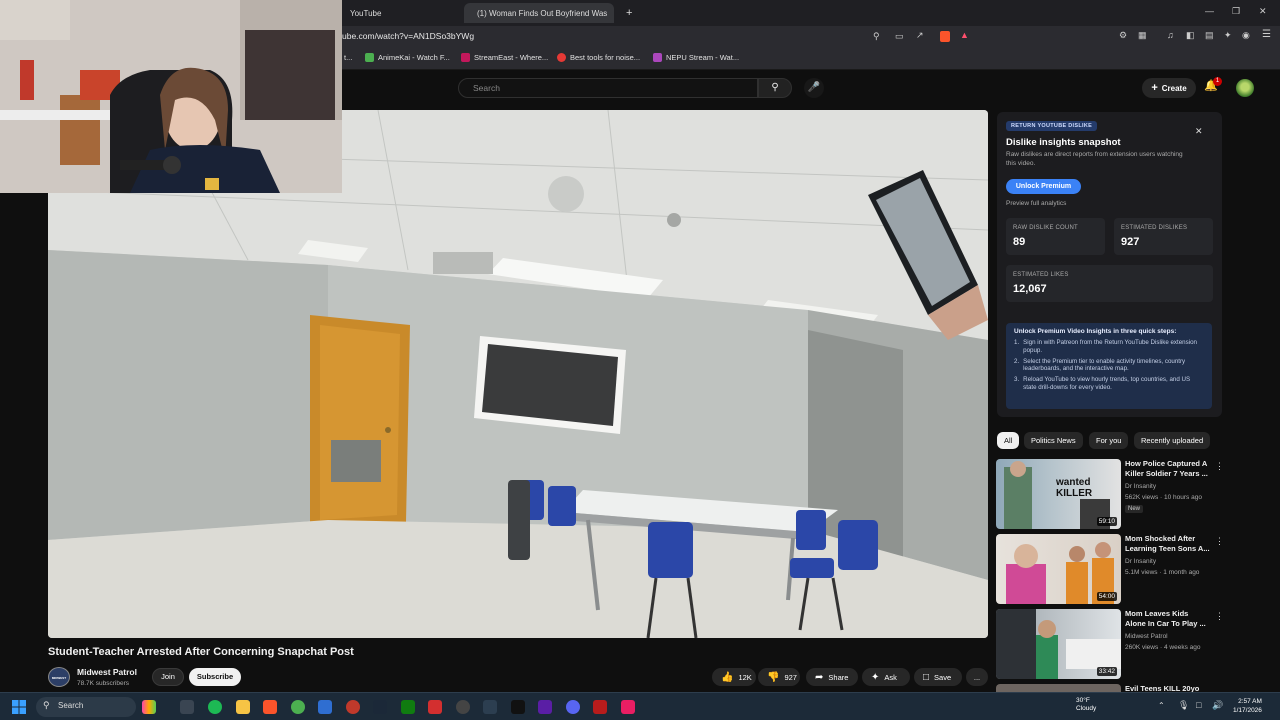 The image size is (1280, 720). Describe the element at coordinates (1245, 88) in the screenshot. I see `avatar` at that location.